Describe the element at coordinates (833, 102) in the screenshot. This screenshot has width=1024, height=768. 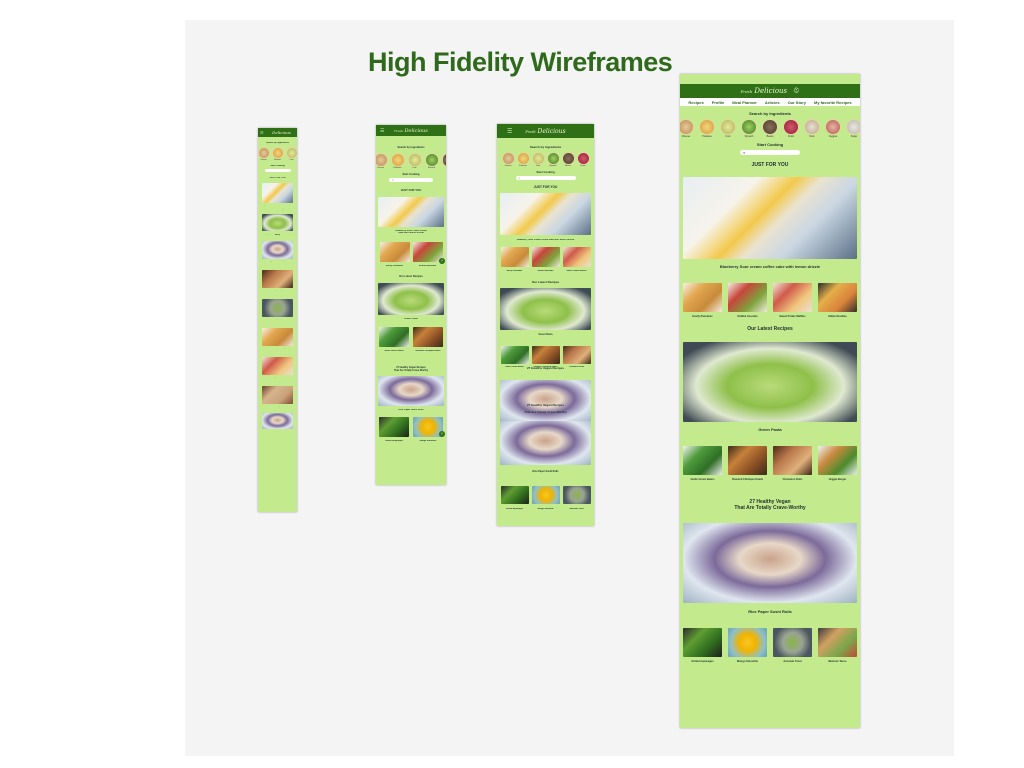
I see `nav-favorites: My favorite Recipes` at that location.